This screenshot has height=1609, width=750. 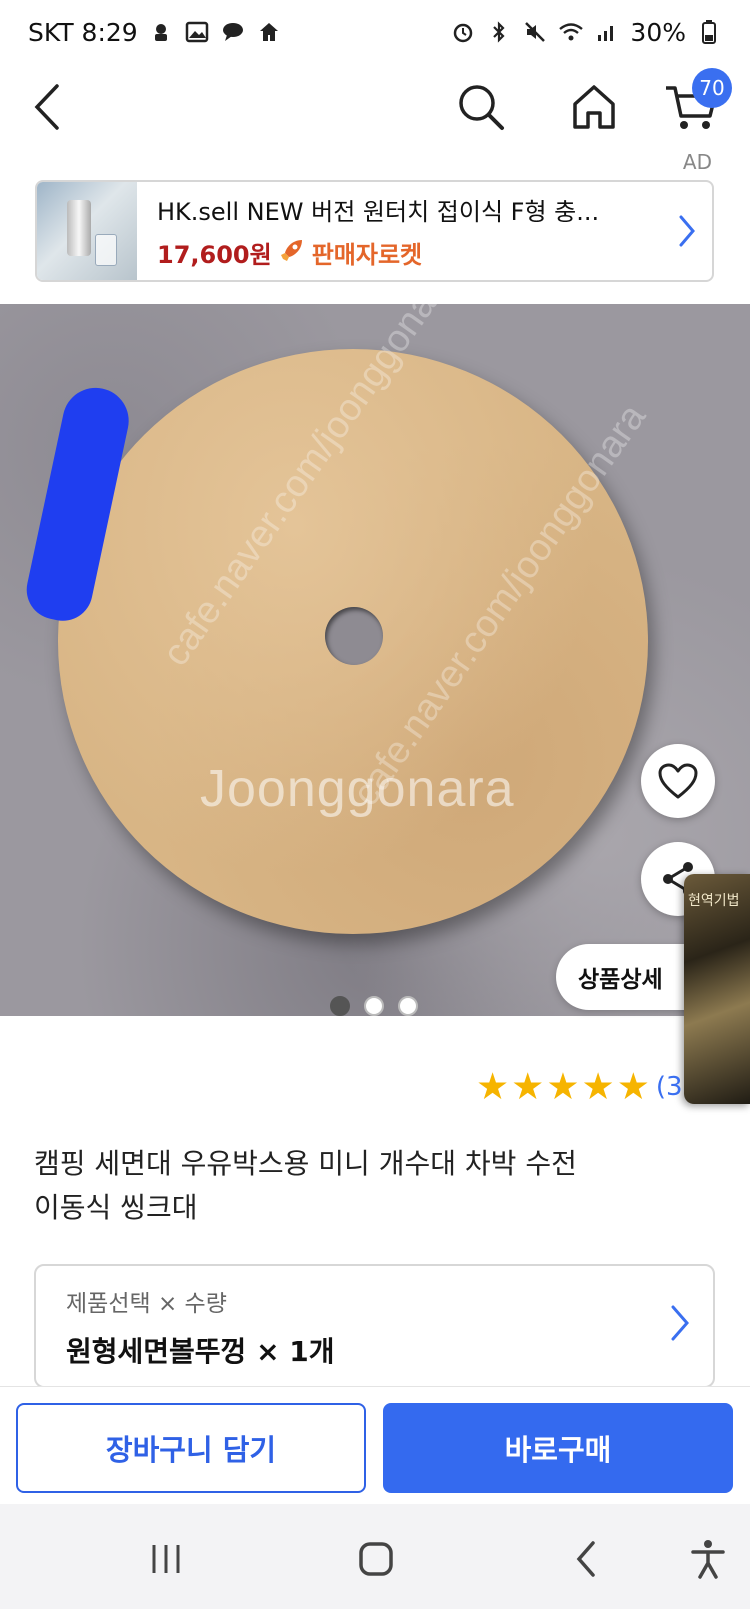 I want to click on product-title-line-2: 이동식 씽크대, so click(x=116, y=1207).